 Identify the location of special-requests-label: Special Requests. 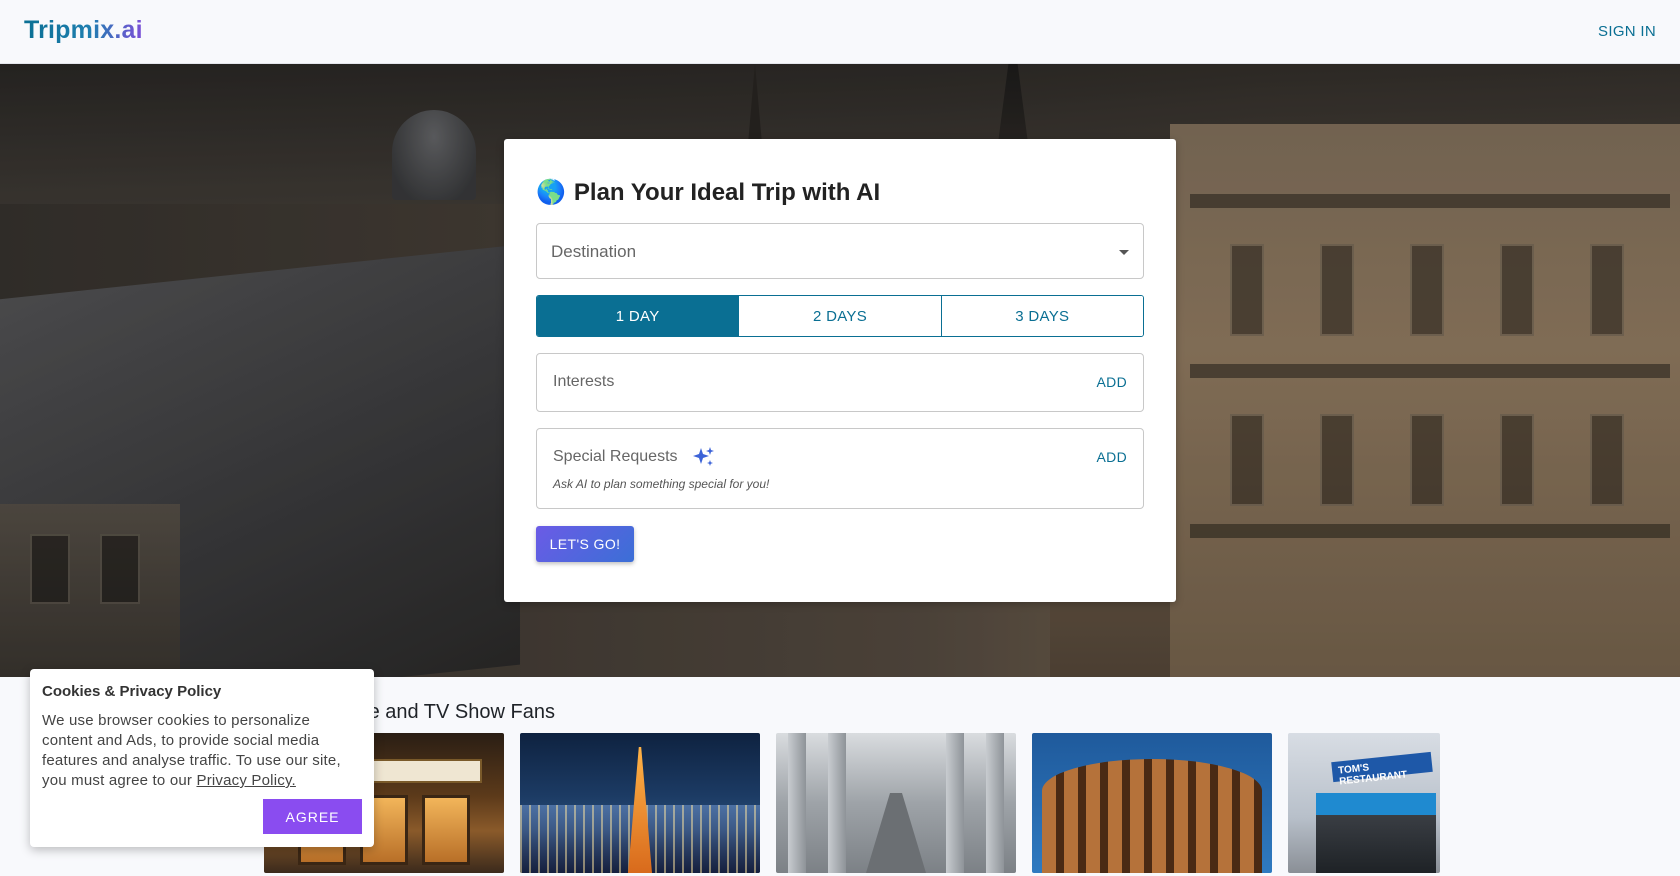
(615, 456).